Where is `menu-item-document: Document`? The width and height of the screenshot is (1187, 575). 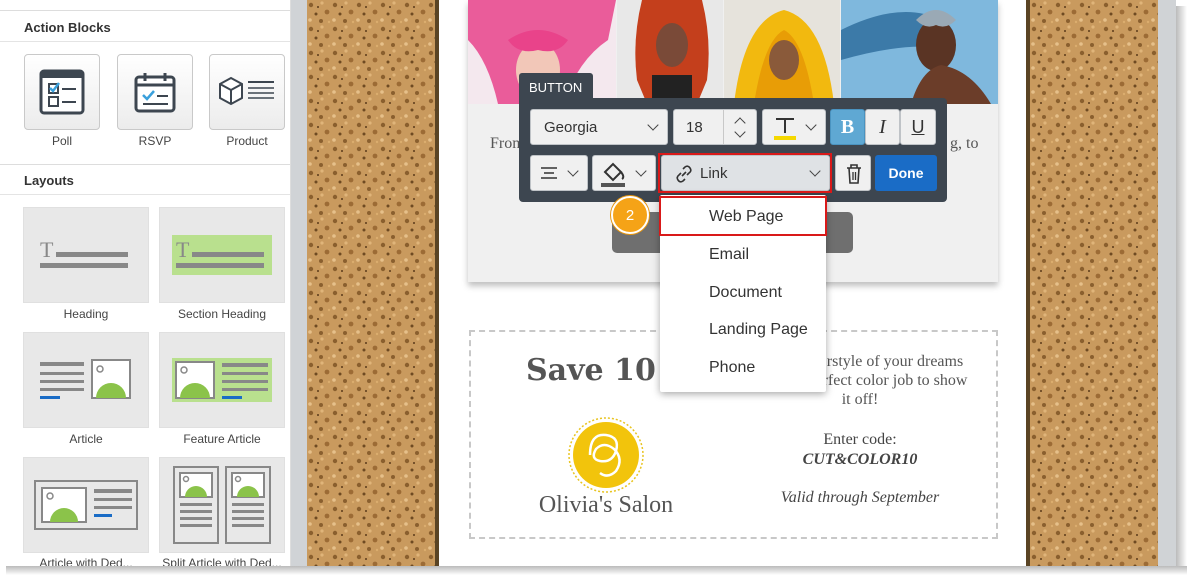 menu-item-document: Document is located at coordinates (743, 292).